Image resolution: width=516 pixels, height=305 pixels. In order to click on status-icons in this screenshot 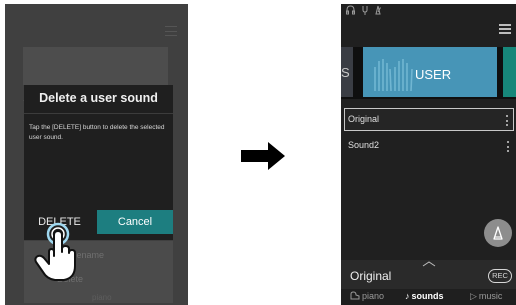, I will do `click(363, 10)`.